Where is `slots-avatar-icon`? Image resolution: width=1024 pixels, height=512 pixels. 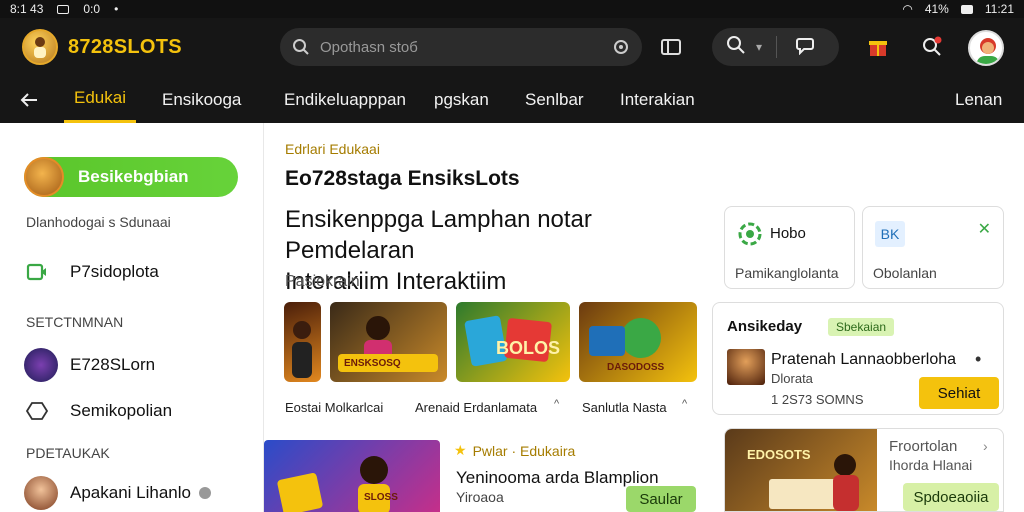 slots-avatar-icon is located at coordinates (41, 365).